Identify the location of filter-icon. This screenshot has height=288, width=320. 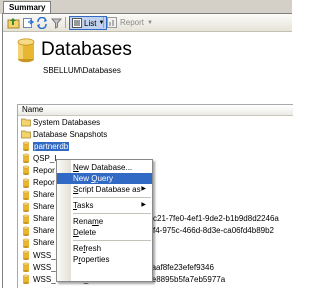
(56, 22).